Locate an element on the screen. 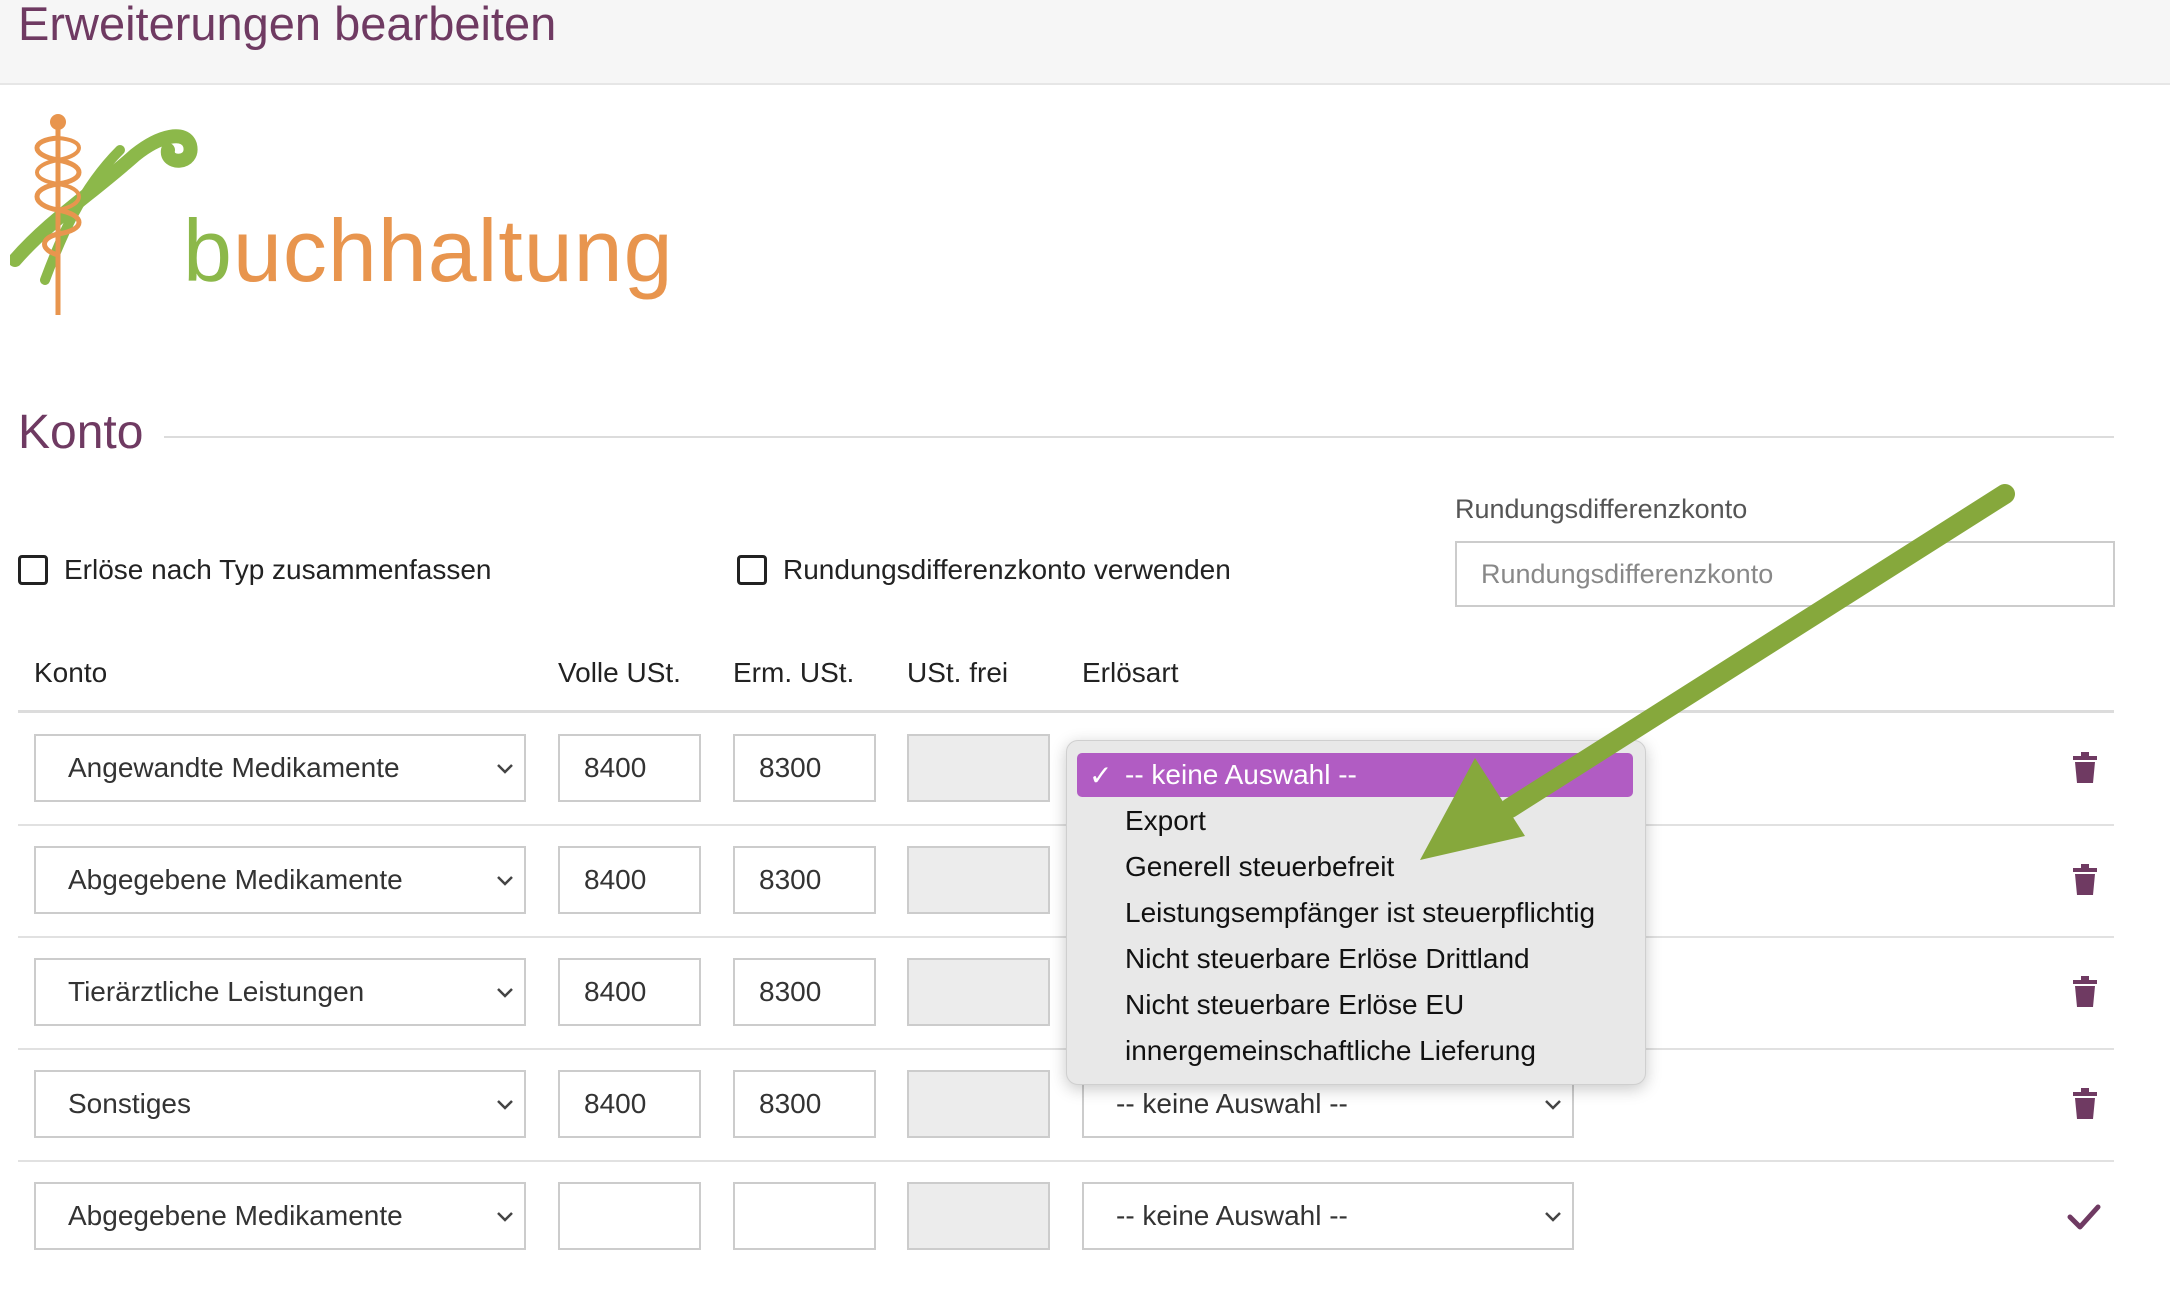 This screenshot has height=1300, width=2170. dropdown-option: Nicht steuerbare Erlöse EU is located at coordinates (1355, 1005).